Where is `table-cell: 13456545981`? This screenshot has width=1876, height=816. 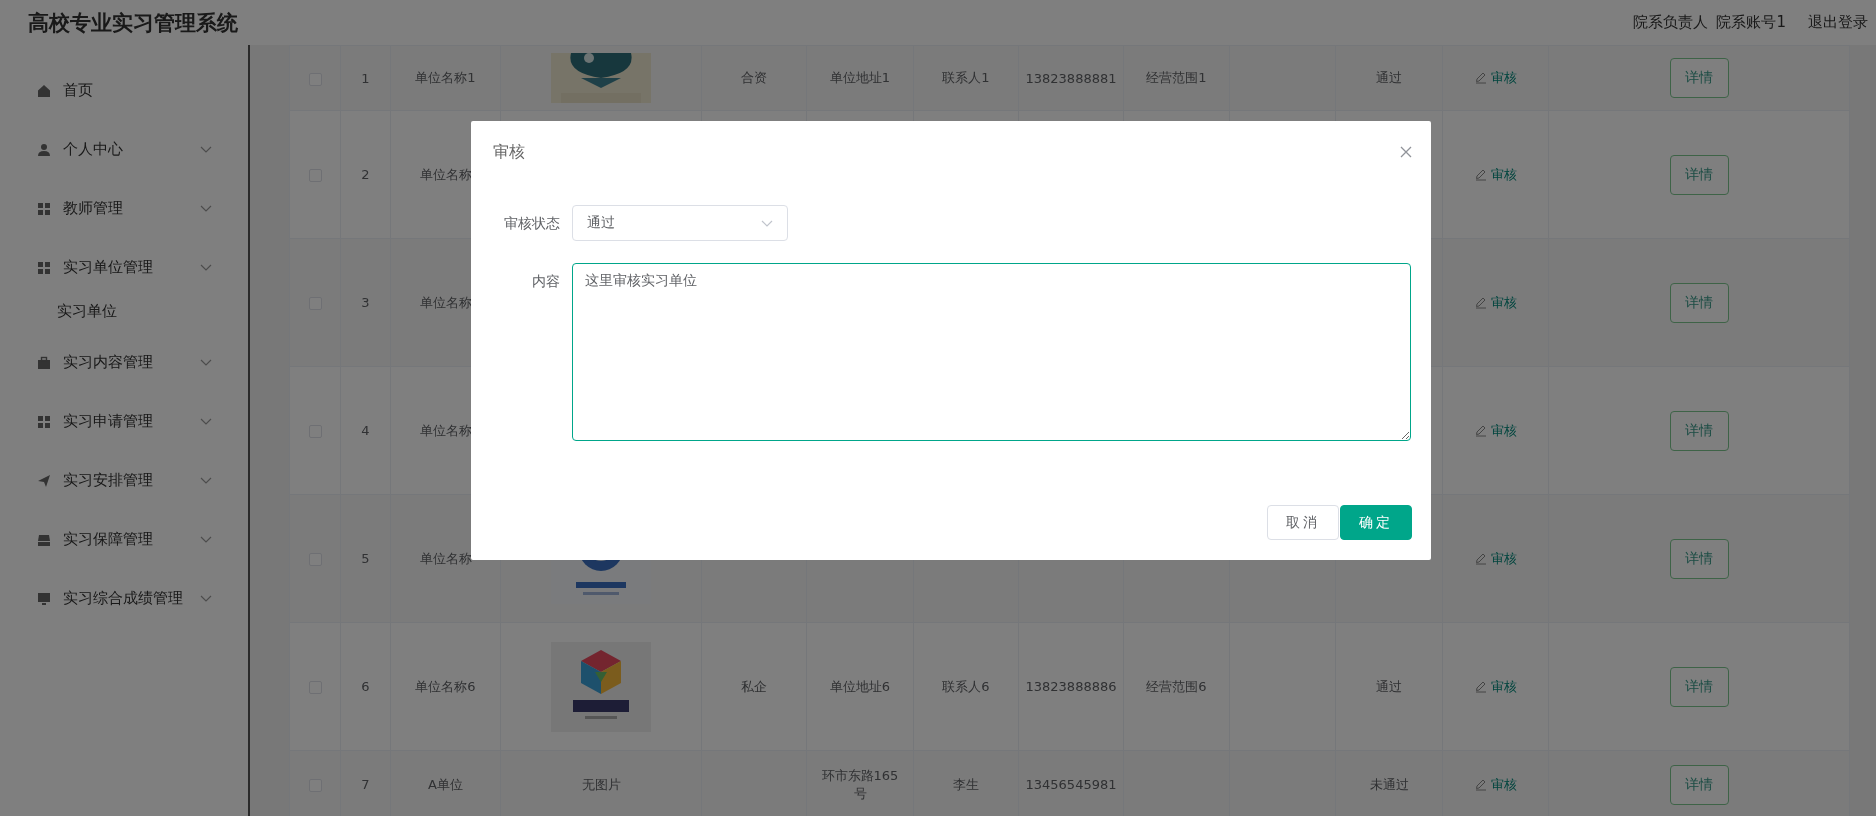 table-cell: 13456545981 is located at coordinates (1071, 784).